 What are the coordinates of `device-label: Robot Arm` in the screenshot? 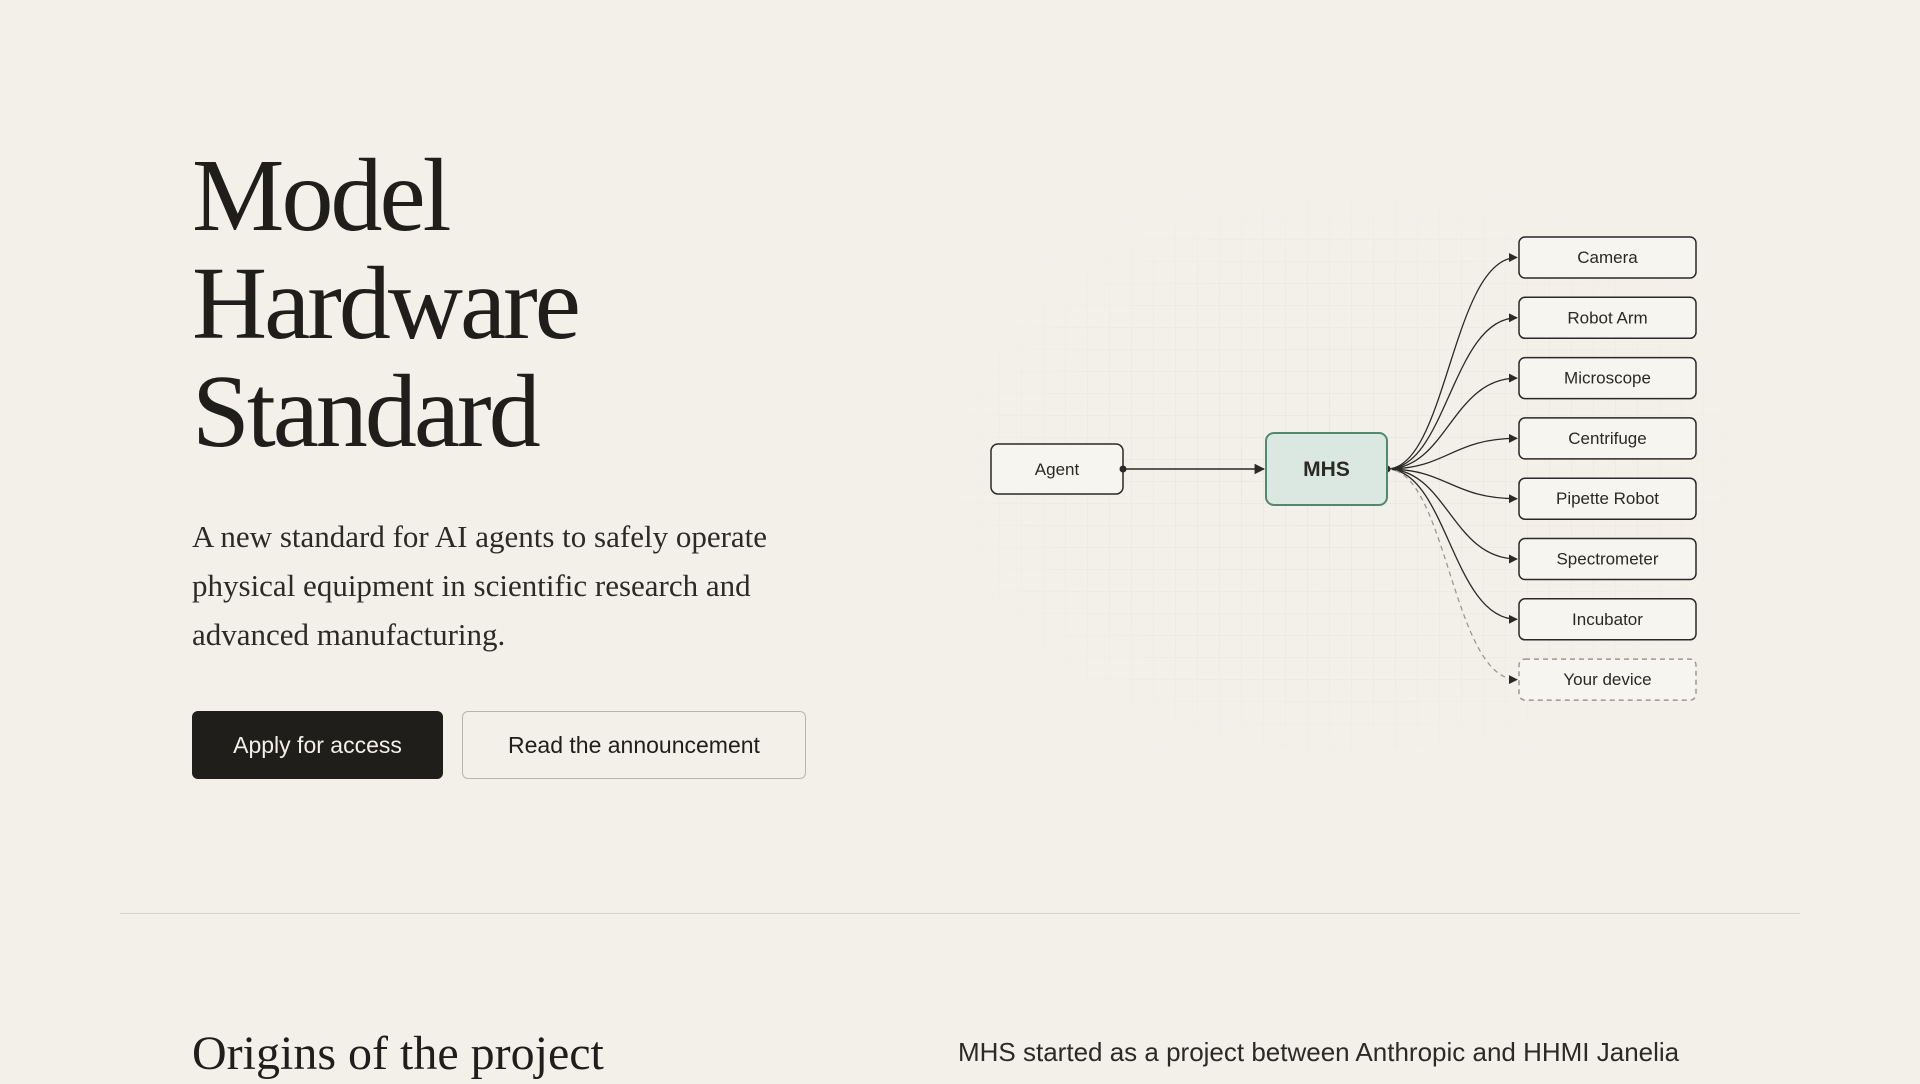 It's located at (1607, 317).